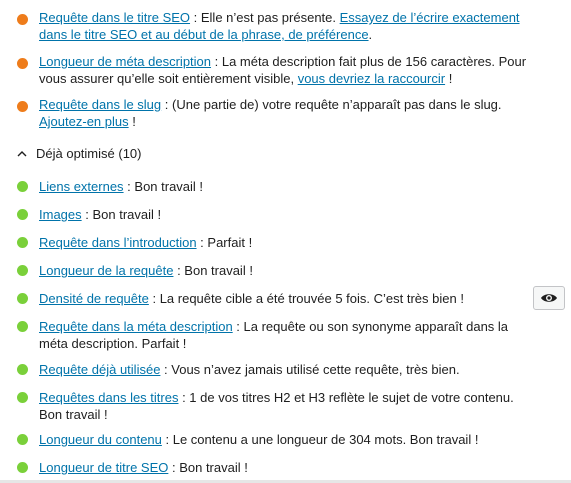  I want to click on good-link: Requête déjà utilisée, so click(99, 369).